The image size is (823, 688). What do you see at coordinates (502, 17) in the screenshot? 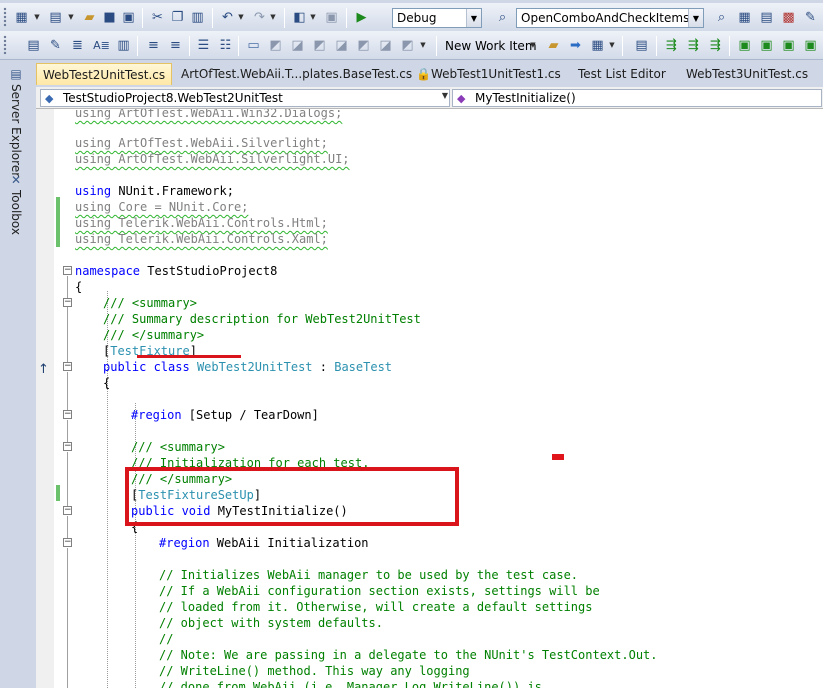
I see `find-in-files-icon: ⌕` at bounding box center [502, 17].